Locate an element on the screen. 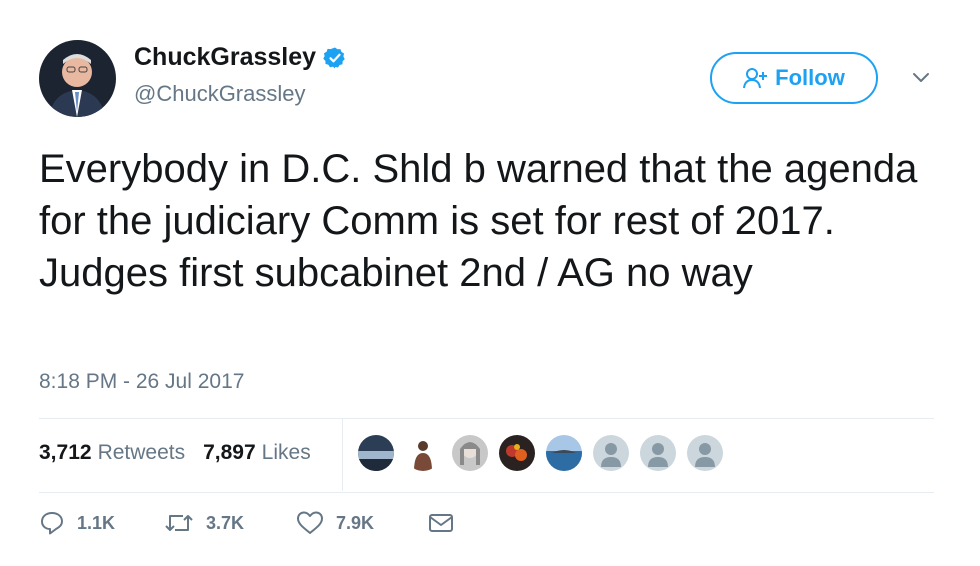 Image resolution: width=980 pixels, height=566 pixels. likes-stat-count: 7,897 is located at coordinates (229, 452).